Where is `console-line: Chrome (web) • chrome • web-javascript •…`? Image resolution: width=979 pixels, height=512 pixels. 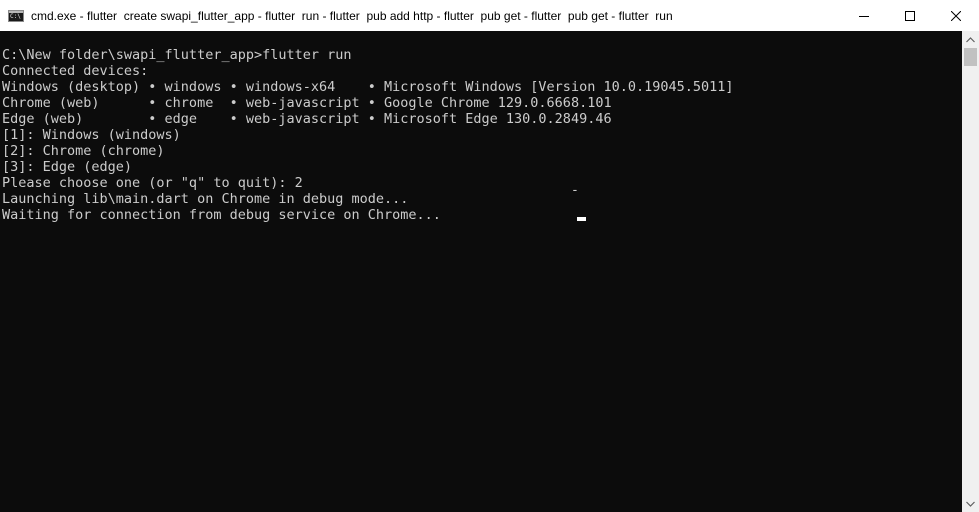
console-line: Chrome (web) • chrome • web-javascript •… is located at coordinates (307, 103).